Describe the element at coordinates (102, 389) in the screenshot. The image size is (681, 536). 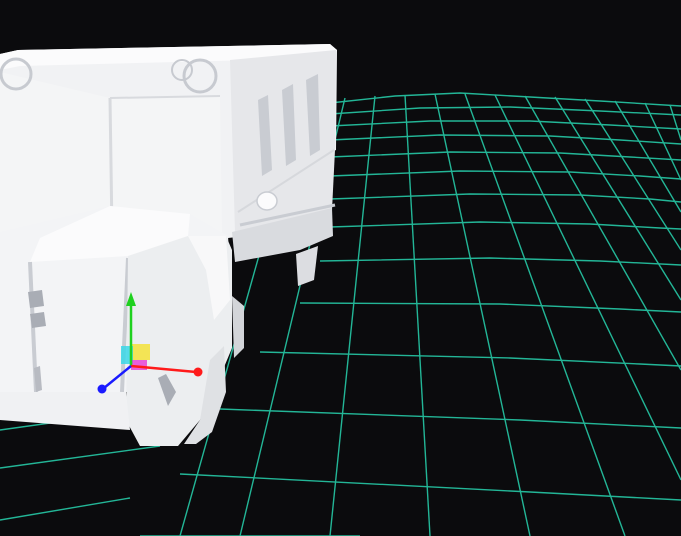
I see `z-axis-end` at that location.